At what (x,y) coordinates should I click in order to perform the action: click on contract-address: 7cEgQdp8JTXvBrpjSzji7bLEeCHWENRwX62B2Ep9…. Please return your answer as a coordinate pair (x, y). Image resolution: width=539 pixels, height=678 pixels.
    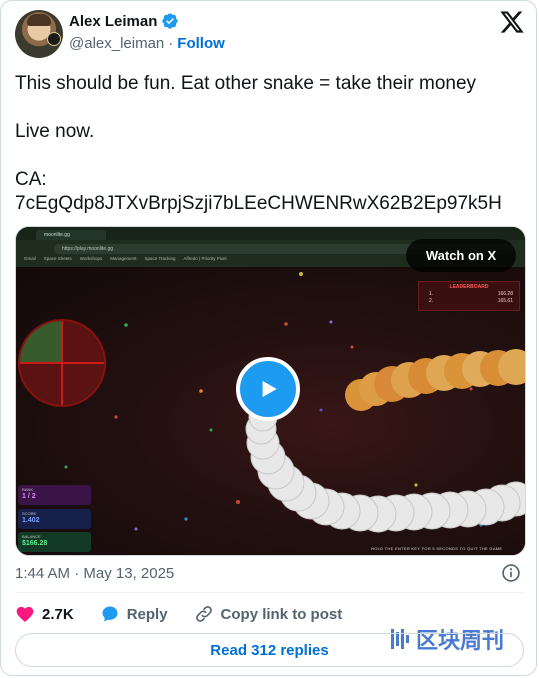
    Looking at the image, I should click on (258, 203).